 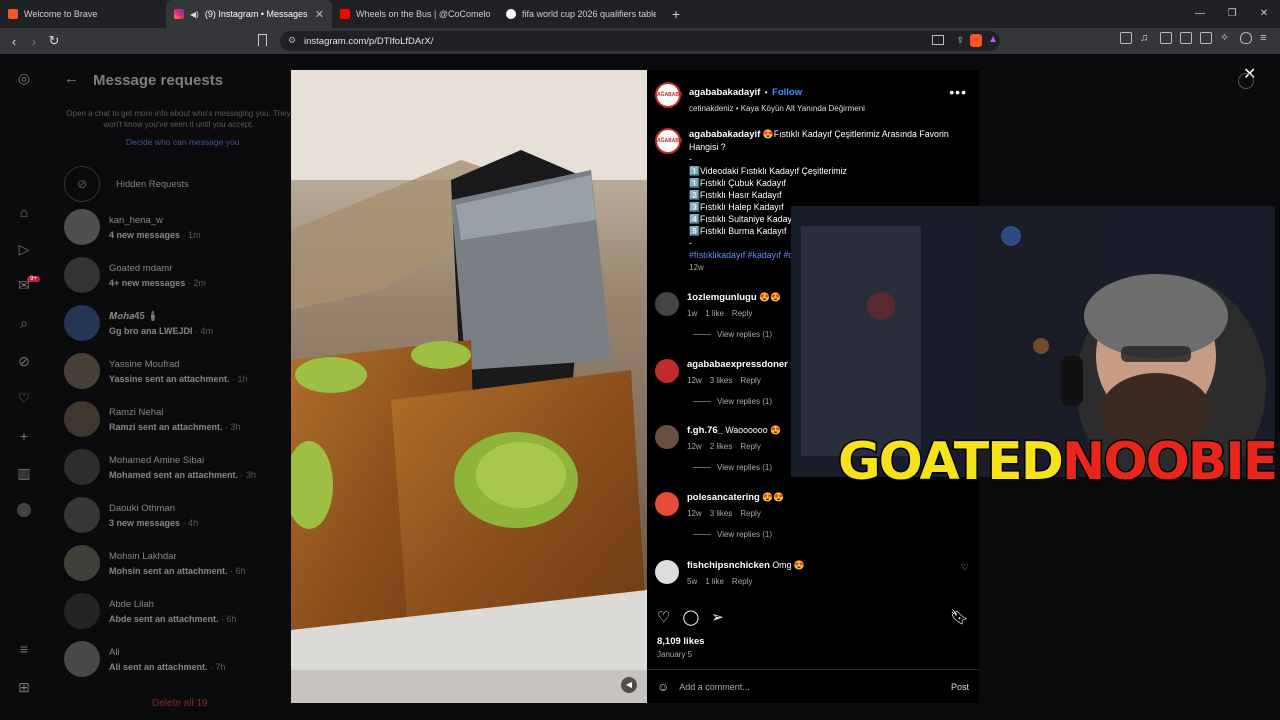 What do you see at coordinates (71, 78) in the screenshot?
I see `back-arrow-icon: ←` at bounding box center [71, 78].